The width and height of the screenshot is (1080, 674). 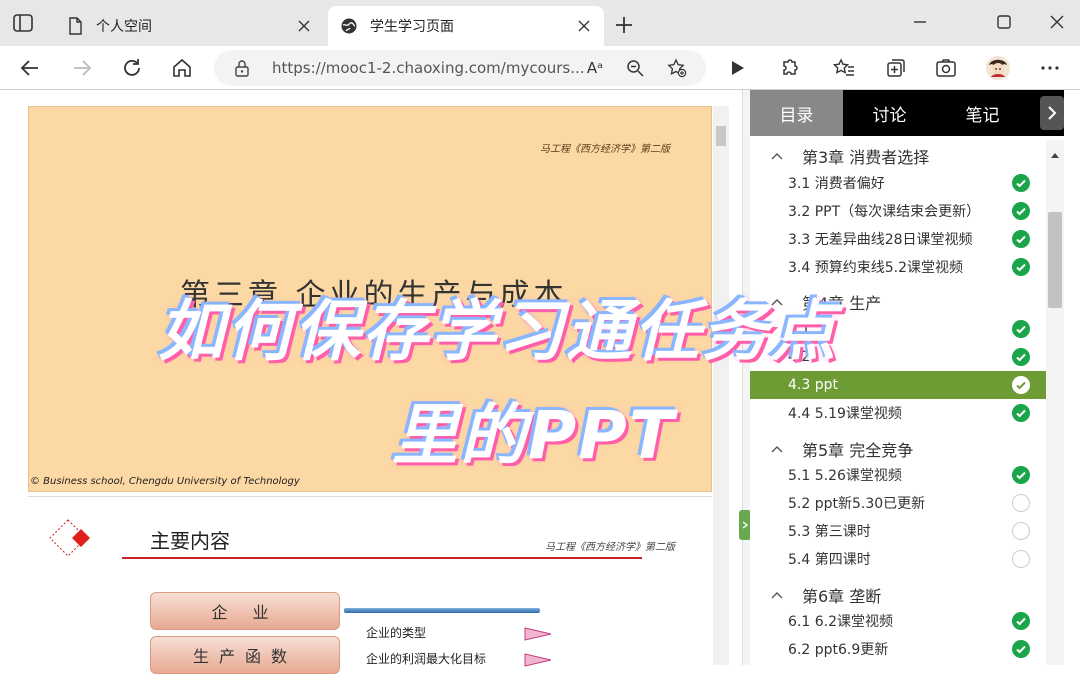 I want to click on lesson-3-3: 3.3 无差异曲线28日课堂视频, so click(x=898, y=239).